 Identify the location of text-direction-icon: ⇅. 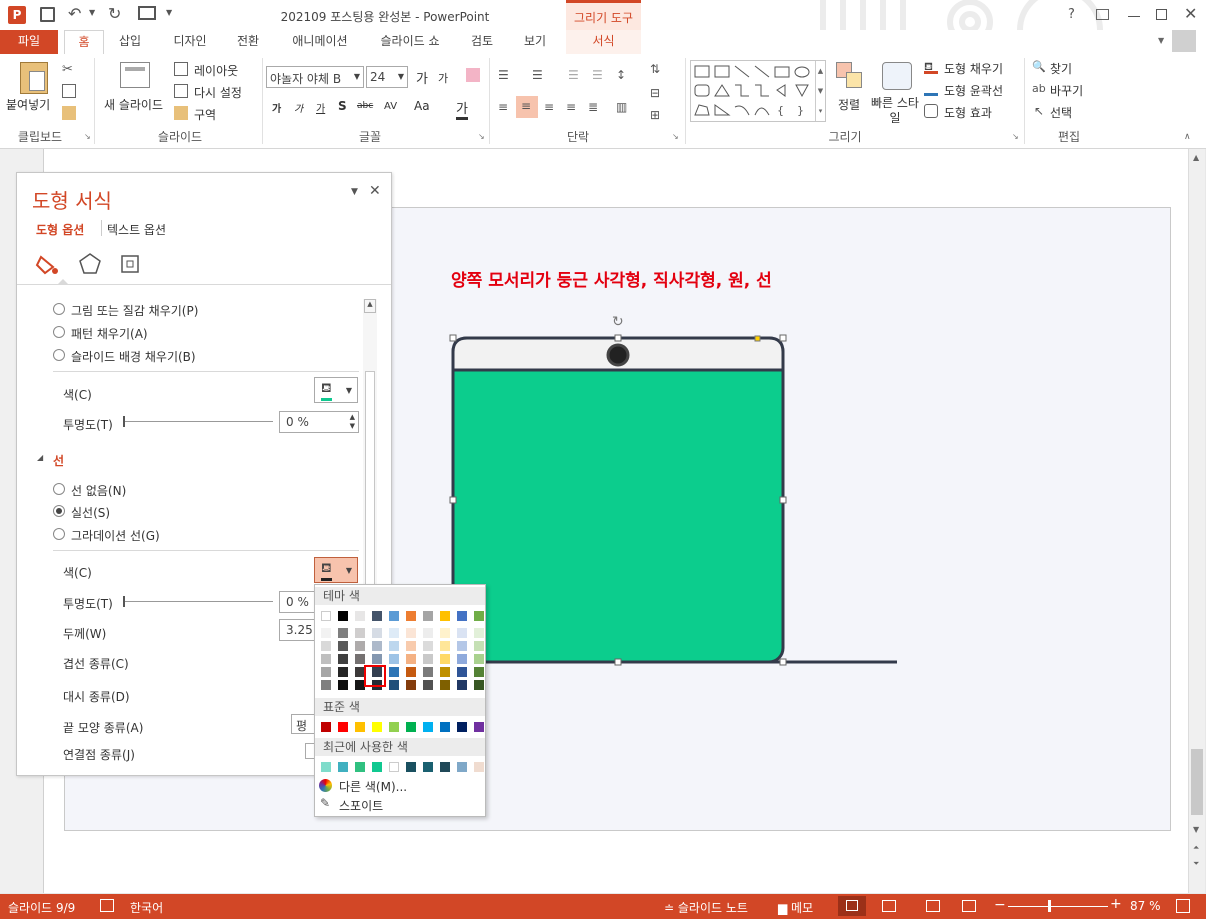
(657, 69).